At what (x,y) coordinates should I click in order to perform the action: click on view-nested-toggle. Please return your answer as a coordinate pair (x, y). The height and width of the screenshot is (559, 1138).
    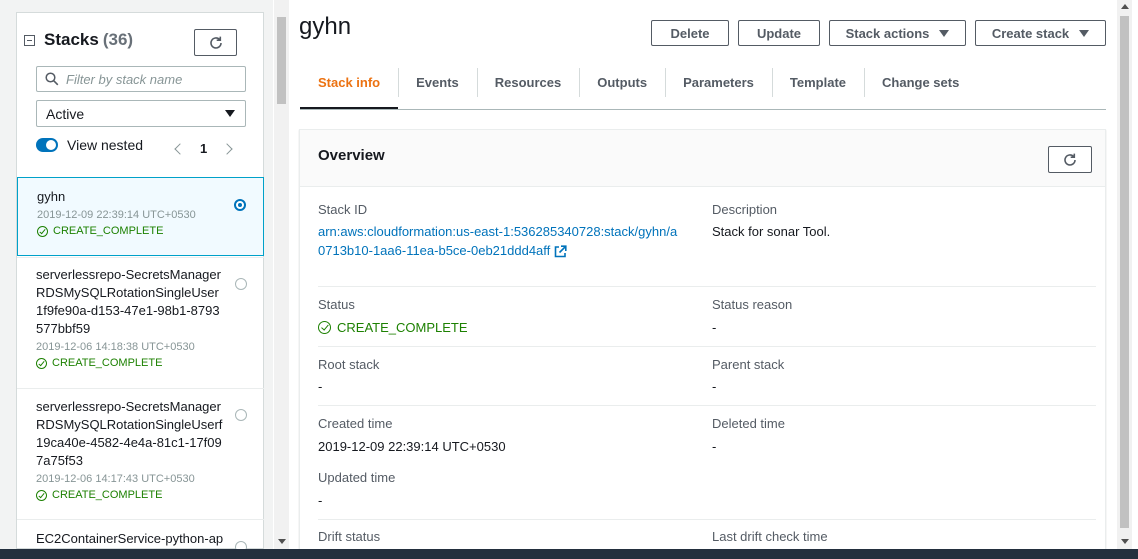
    Looking at the image, I should click on (47, 145).